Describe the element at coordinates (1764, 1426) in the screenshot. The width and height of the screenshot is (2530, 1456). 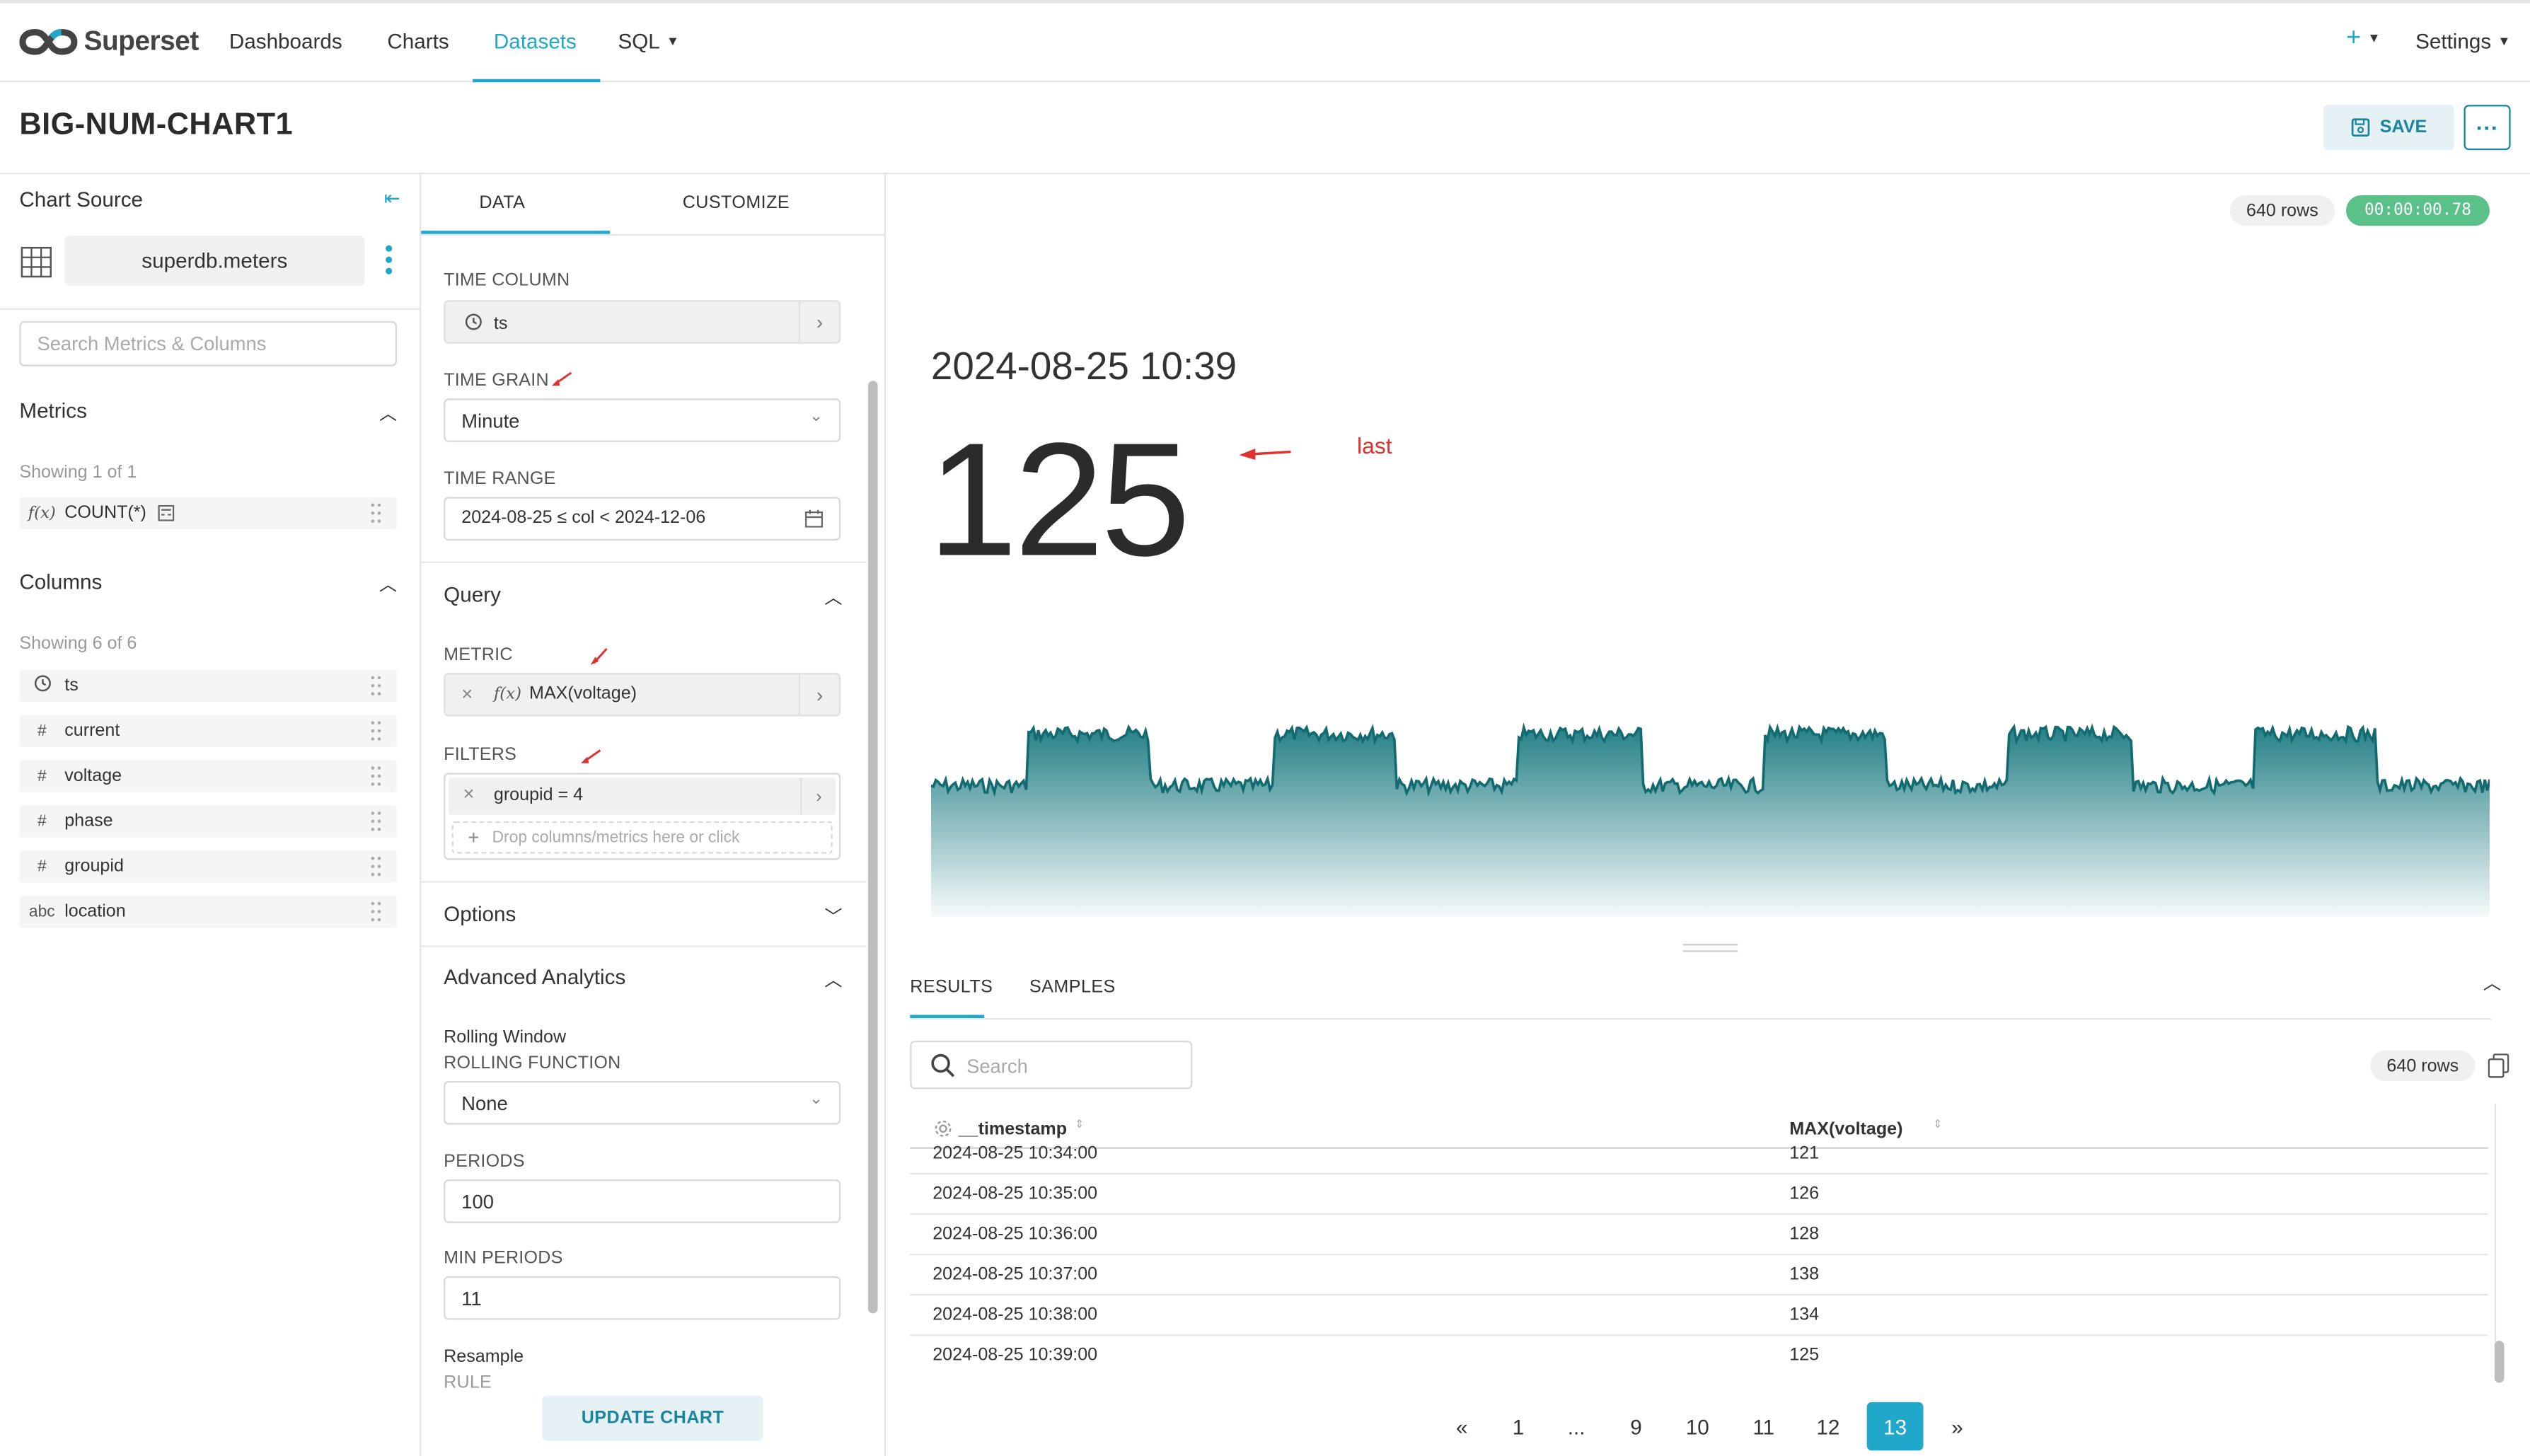
I see `pagination-page: 11` at that location.